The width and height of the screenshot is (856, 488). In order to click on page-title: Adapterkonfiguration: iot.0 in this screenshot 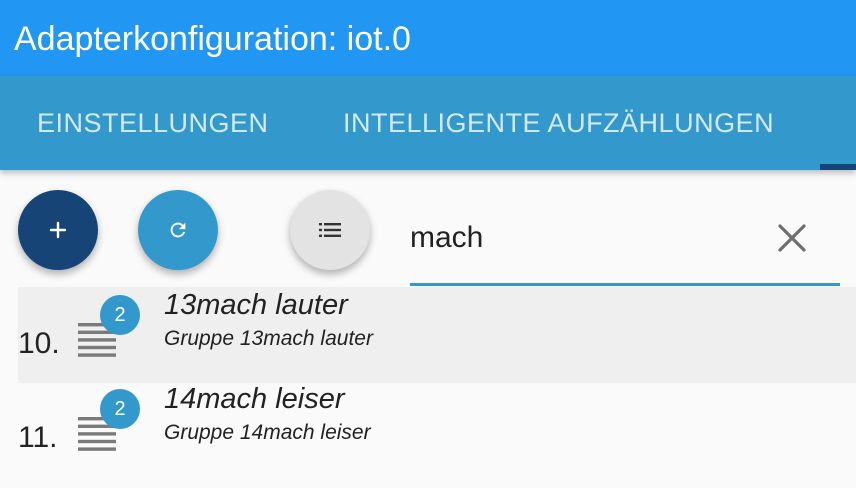, I will do `click(212, 39)`.